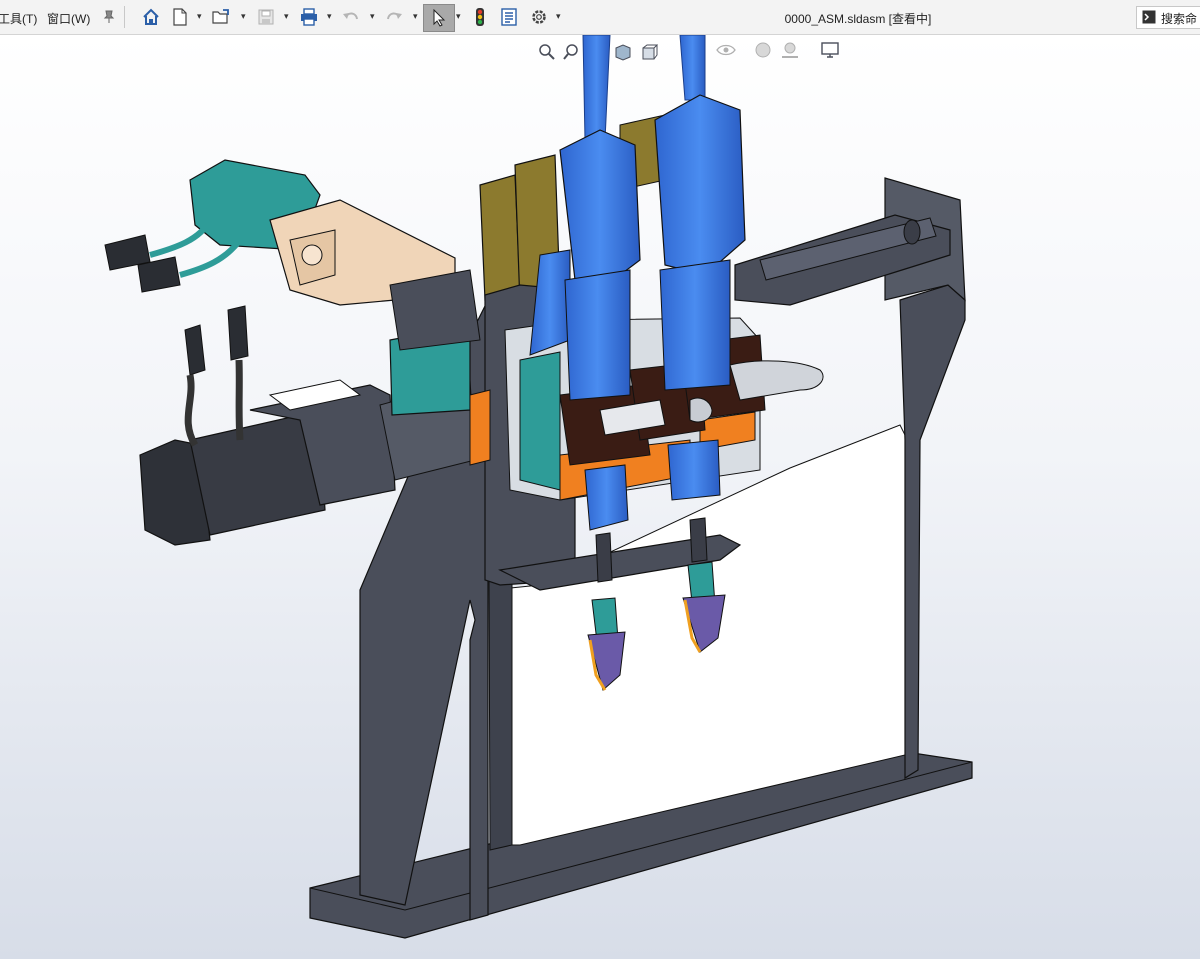  Describe the element at coordinates (151, 17) in the screenshot. I see `home-icon` at that location.